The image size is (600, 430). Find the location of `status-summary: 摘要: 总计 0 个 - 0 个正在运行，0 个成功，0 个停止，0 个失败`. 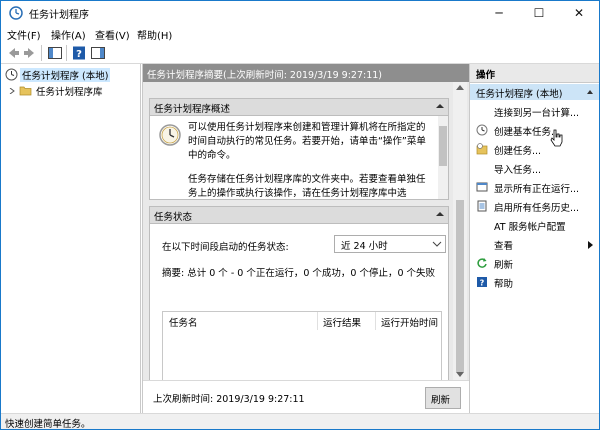

status-summary: 摘要: 总计 0 个 - 0 个正在运行，0 个成功，0 个停止，0 个失败 is located at coordinates (299, 273).